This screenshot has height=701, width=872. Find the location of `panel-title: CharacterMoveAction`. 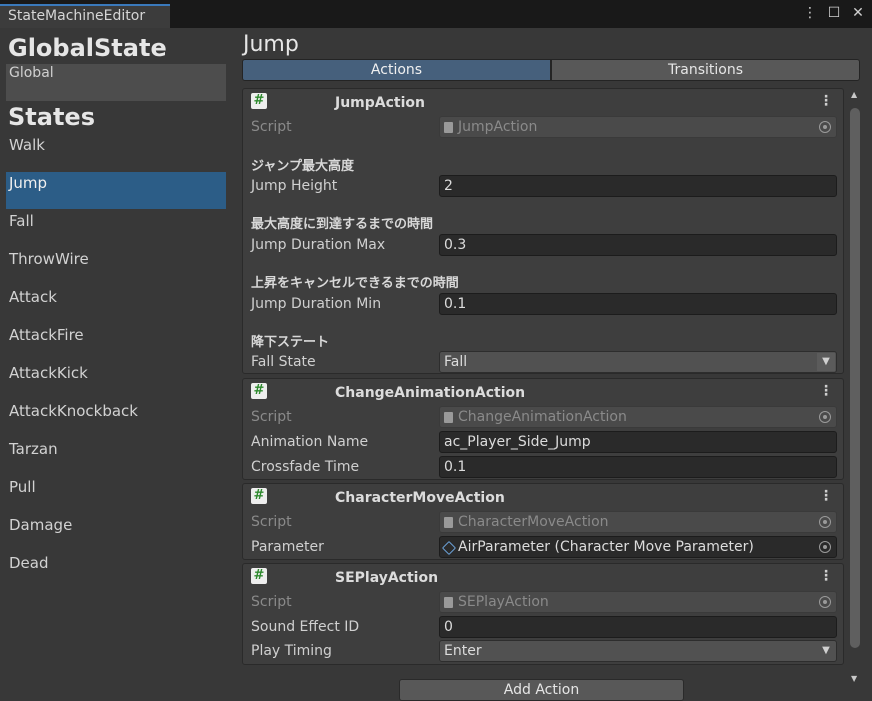

panel-title: CharacterMoveAction is located at coordinates (420, 498).